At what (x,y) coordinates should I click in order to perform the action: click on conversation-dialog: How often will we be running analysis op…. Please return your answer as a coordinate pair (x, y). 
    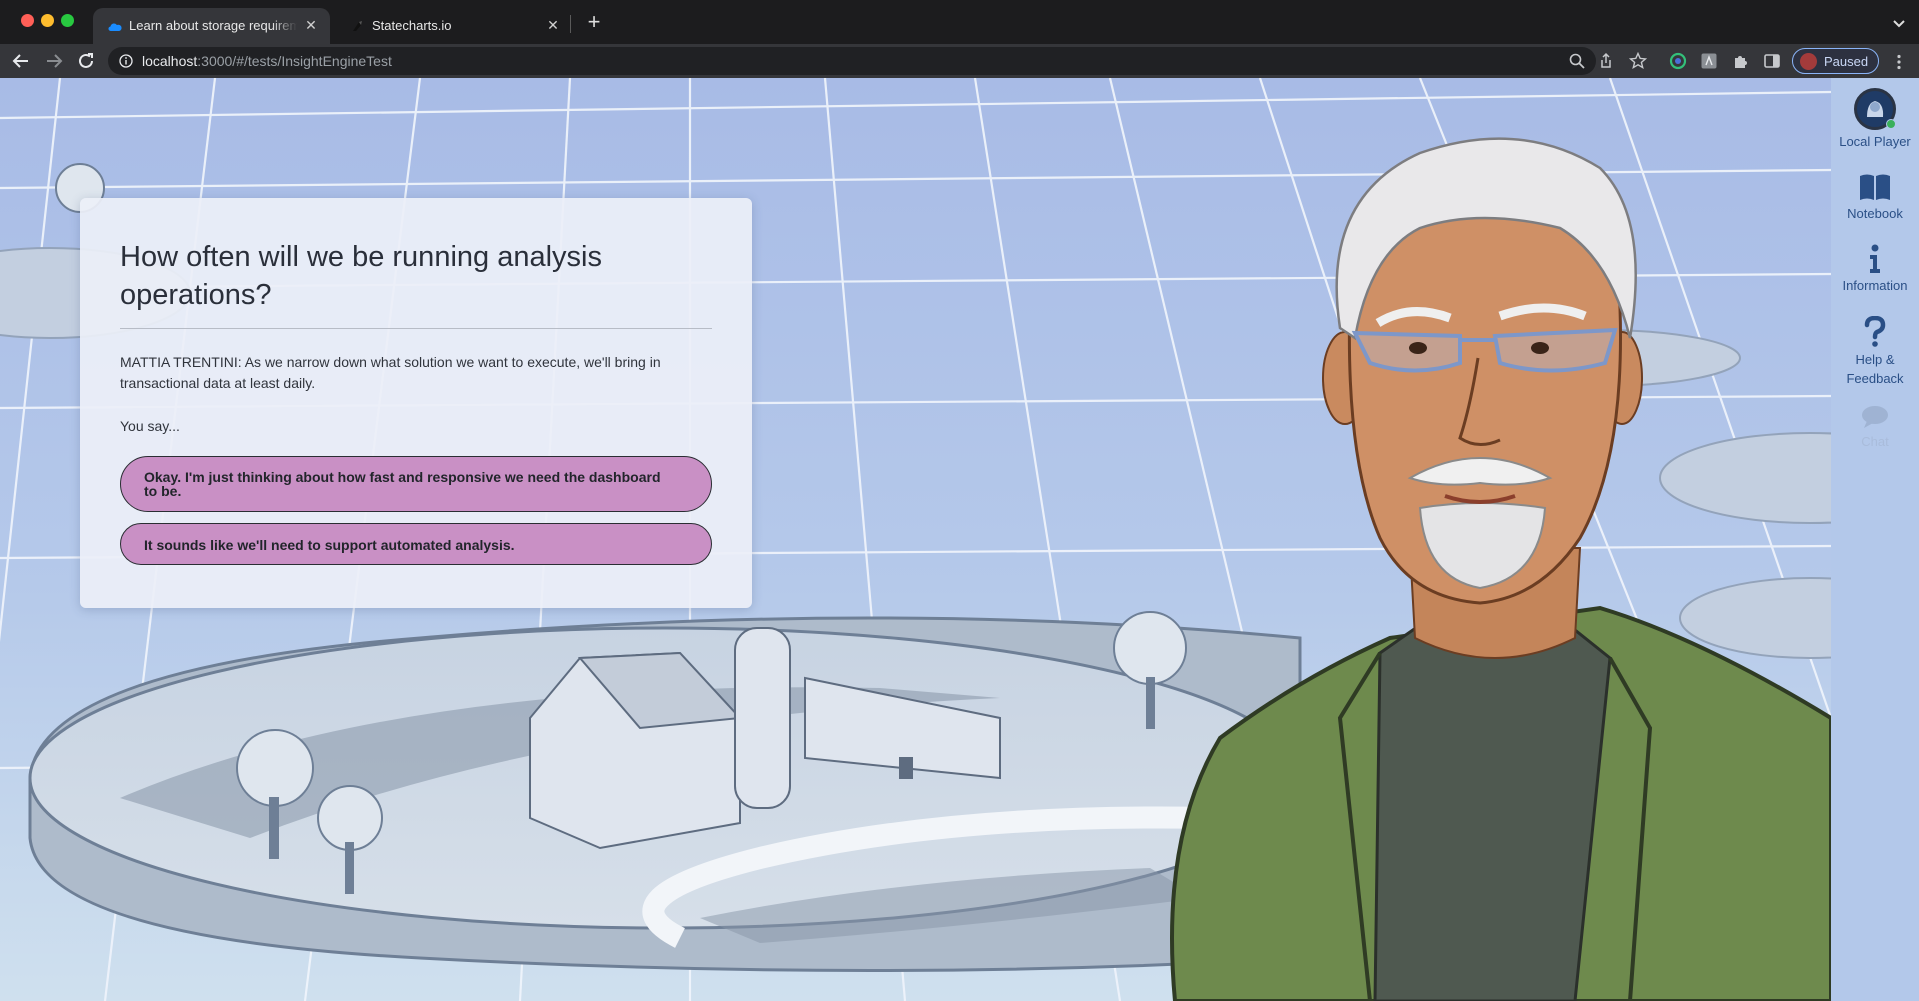
    Looking at the image, I should click on (416, 403).